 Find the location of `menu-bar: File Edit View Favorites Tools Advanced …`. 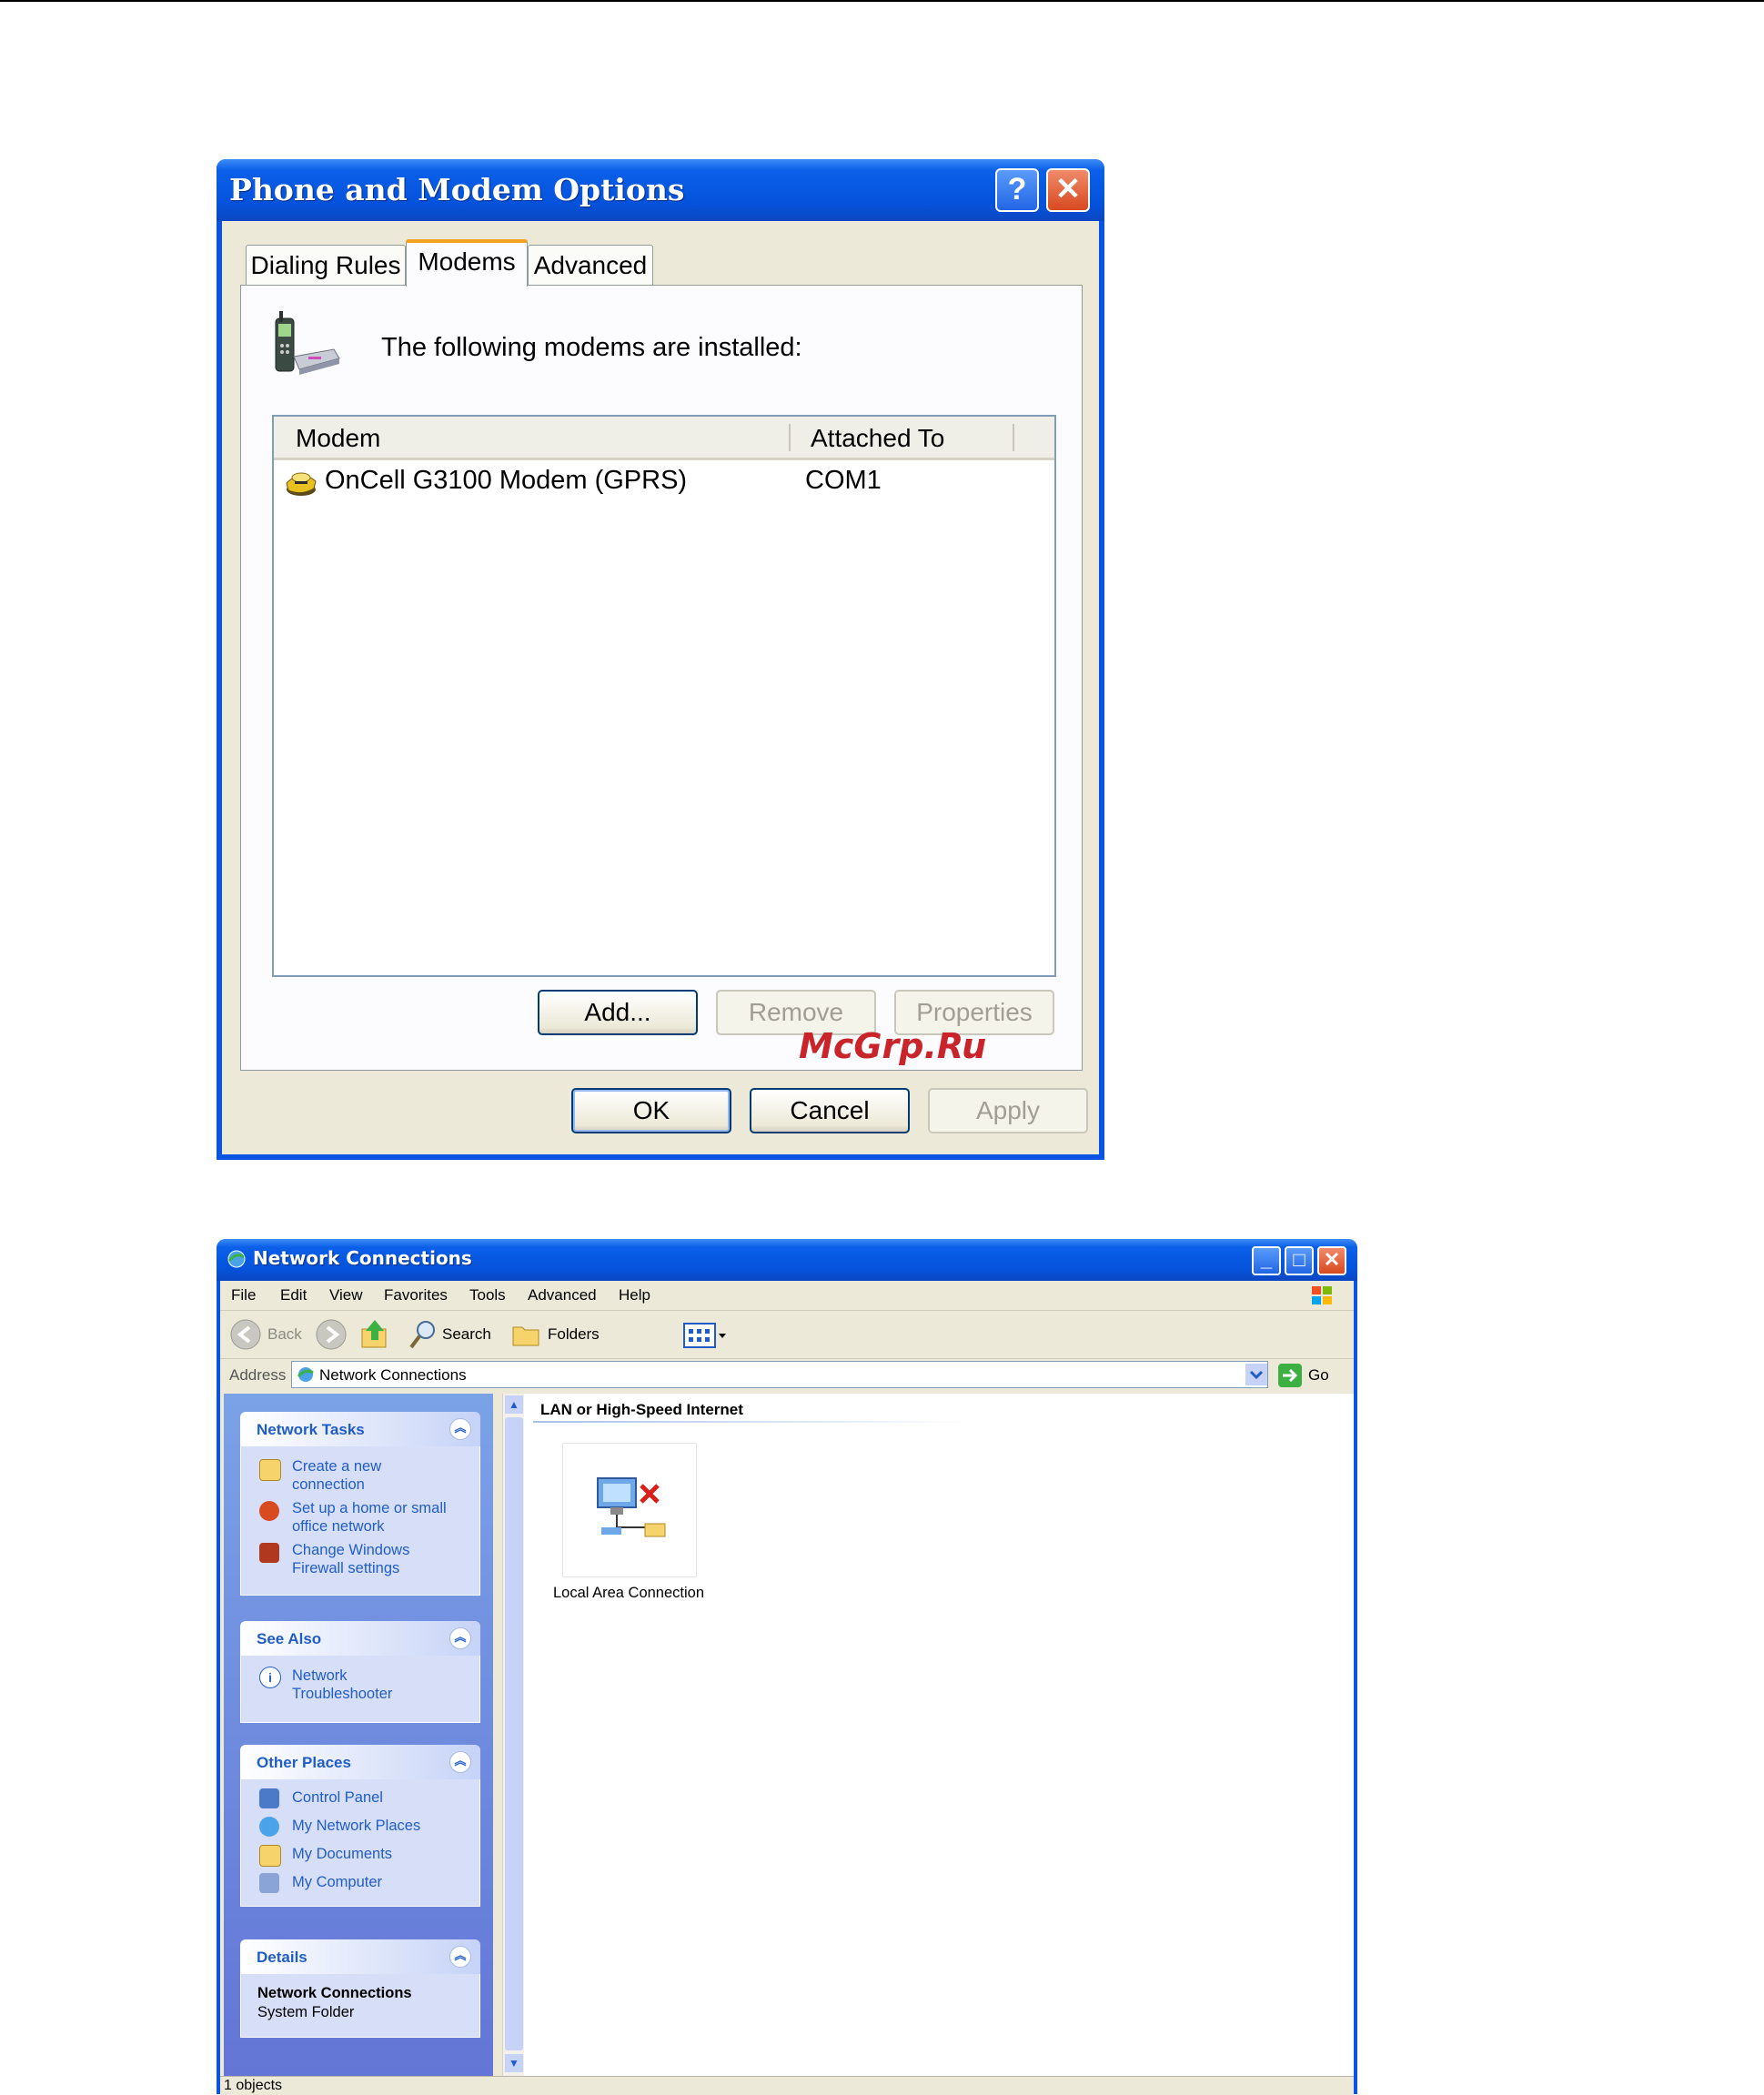

menu-bar: File Edit View Favorites Tools Advanced … is located at coordinates (787, 1296).